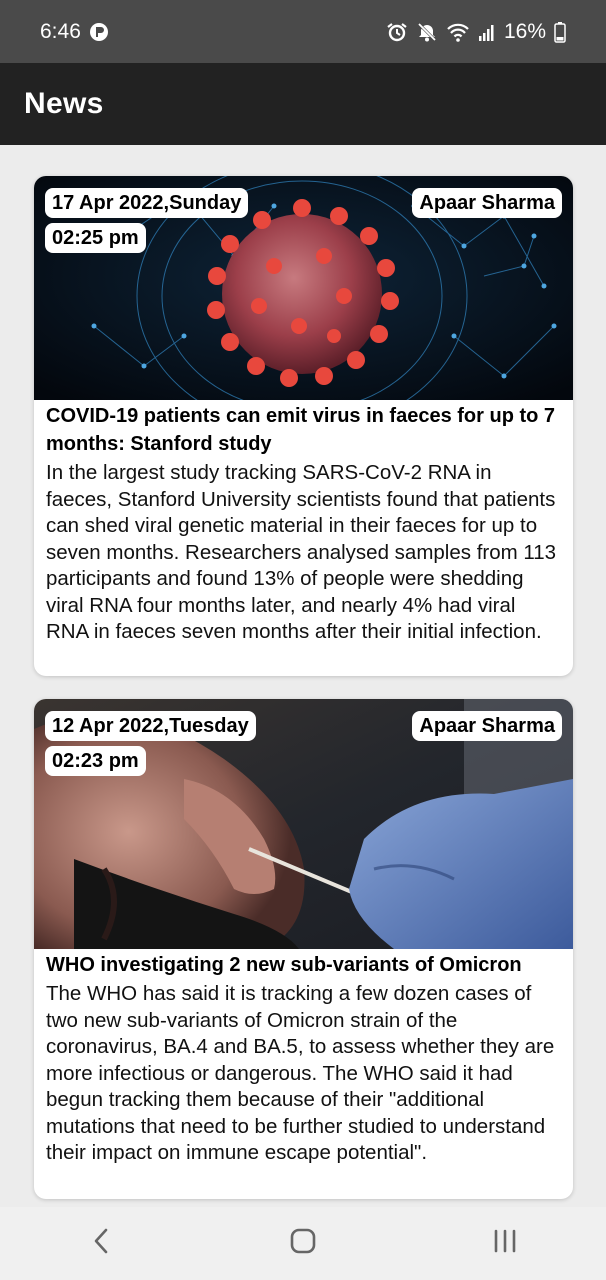  I want to click on article-date: 17 Apr 2022,Sunday, so click(147, 203).